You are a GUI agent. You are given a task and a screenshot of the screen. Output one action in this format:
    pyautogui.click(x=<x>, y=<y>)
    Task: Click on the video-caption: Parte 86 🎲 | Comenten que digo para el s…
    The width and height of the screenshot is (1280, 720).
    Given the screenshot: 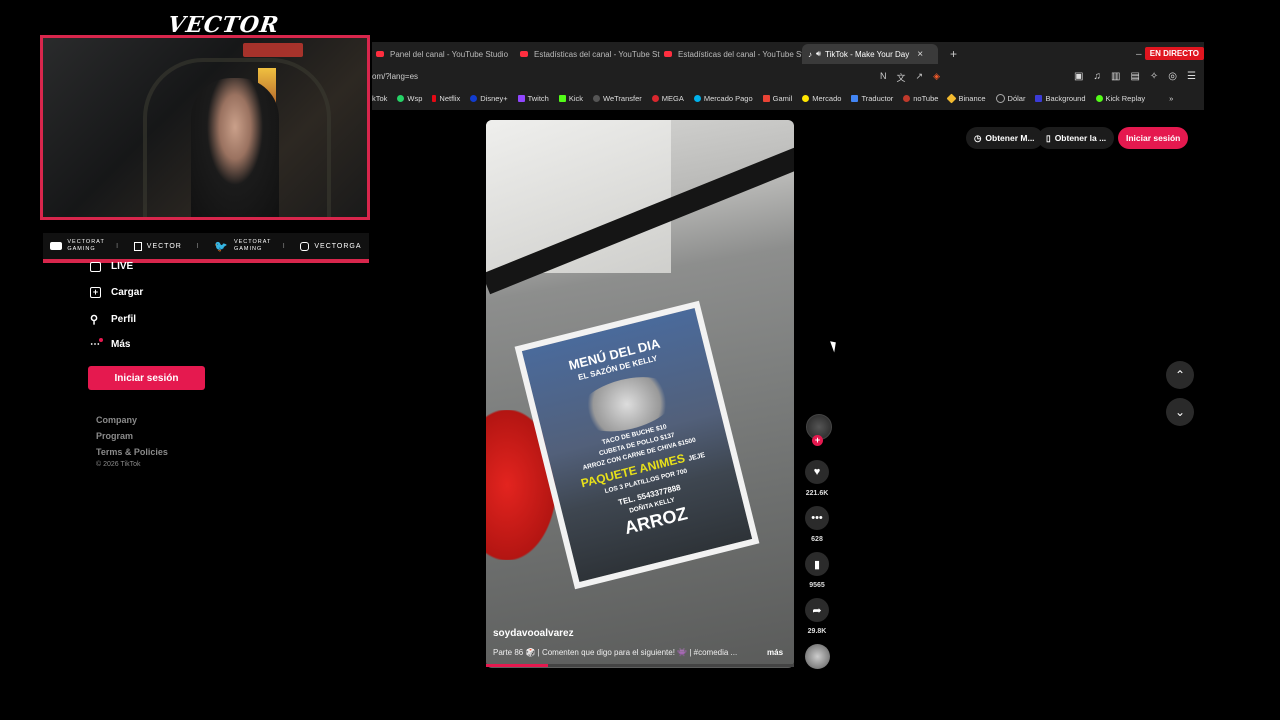 What is the action you would take?
    pyautogui.click(x=615, y=652)
    